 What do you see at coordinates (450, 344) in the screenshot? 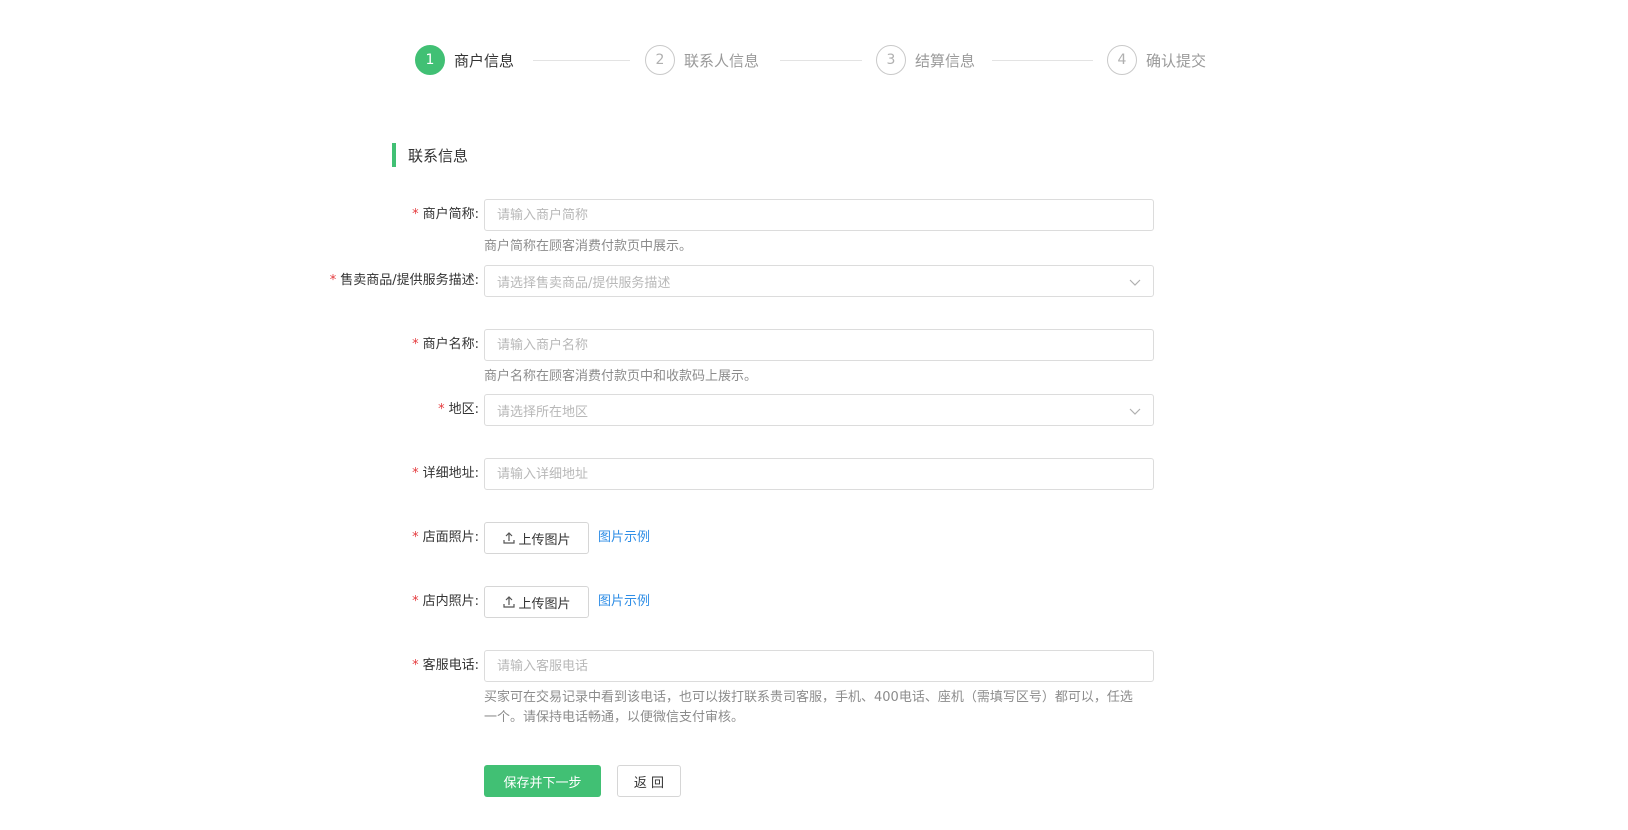
I see `label-text: 商户名称:` at bounding box center [450, 344].